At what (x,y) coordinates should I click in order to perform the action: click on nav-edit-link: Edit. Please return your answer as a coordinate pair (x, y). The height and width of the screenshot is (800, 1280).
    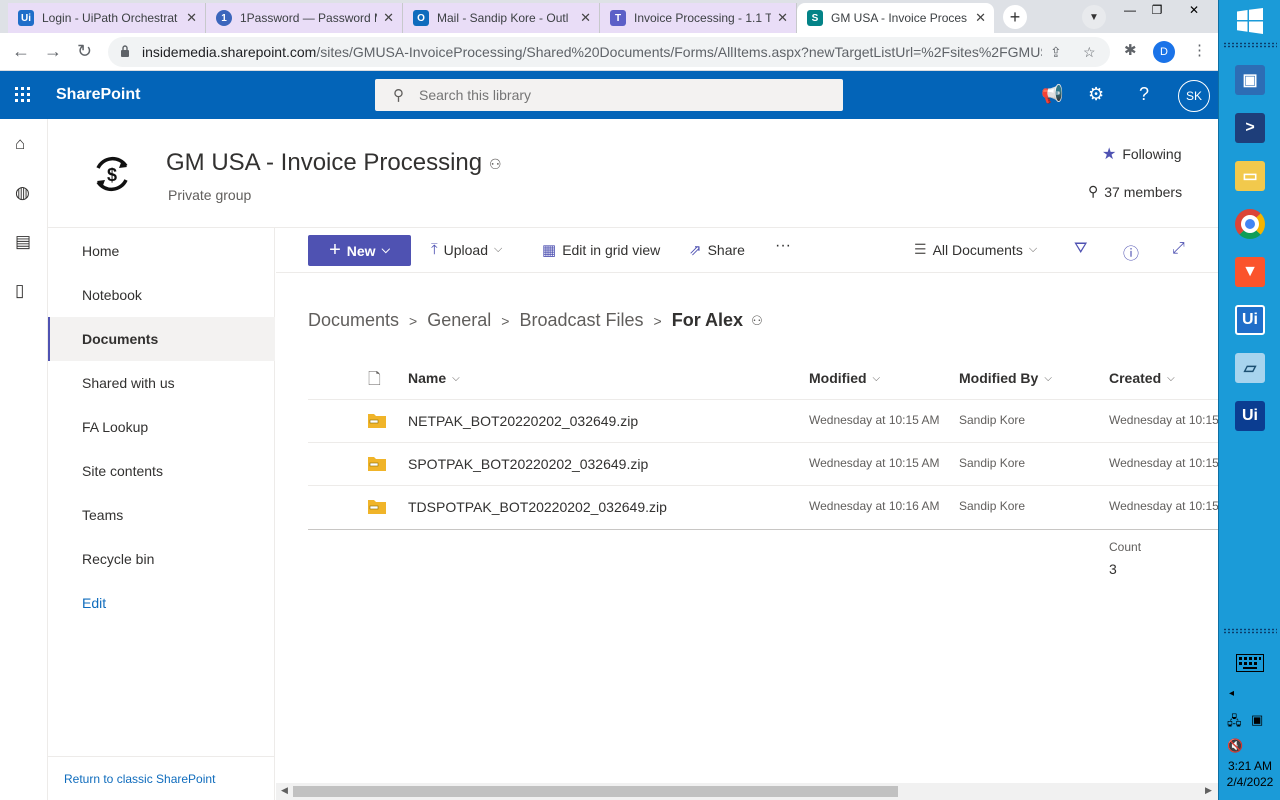
    Looking at the image, I should click on (161, 603).